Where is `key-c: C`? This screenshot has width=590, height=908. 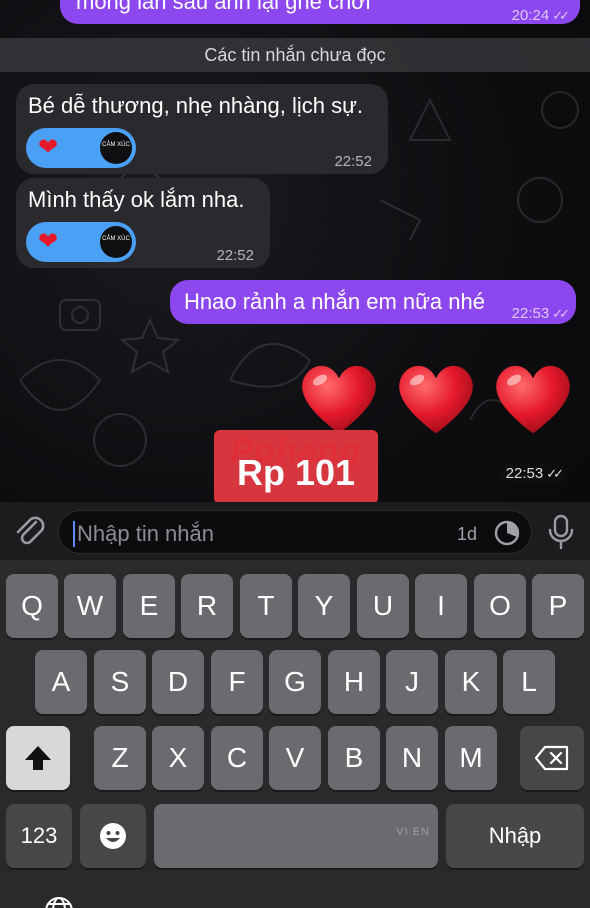
key-c: C is located at coordinates (237, 758).